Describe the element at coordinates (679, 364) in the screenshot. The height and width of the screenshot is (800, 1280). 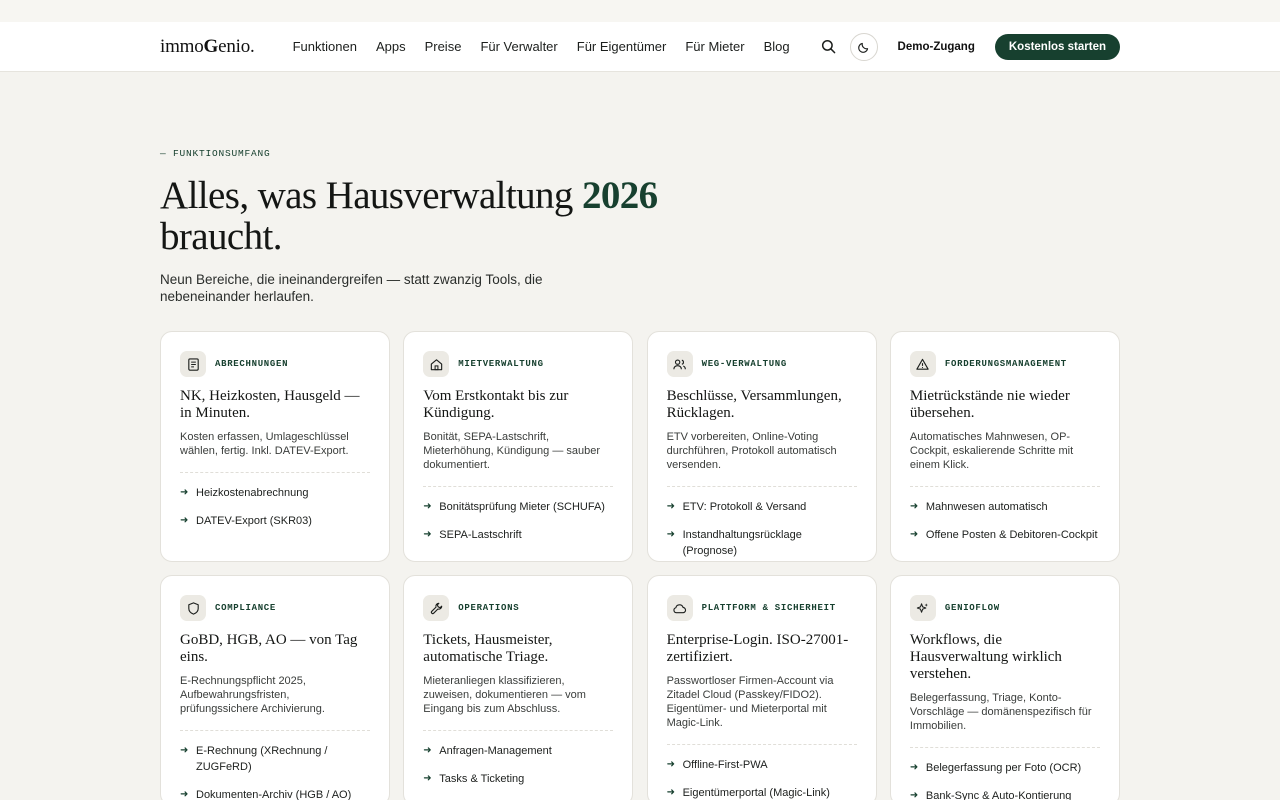
I see `users-icon` at that location.